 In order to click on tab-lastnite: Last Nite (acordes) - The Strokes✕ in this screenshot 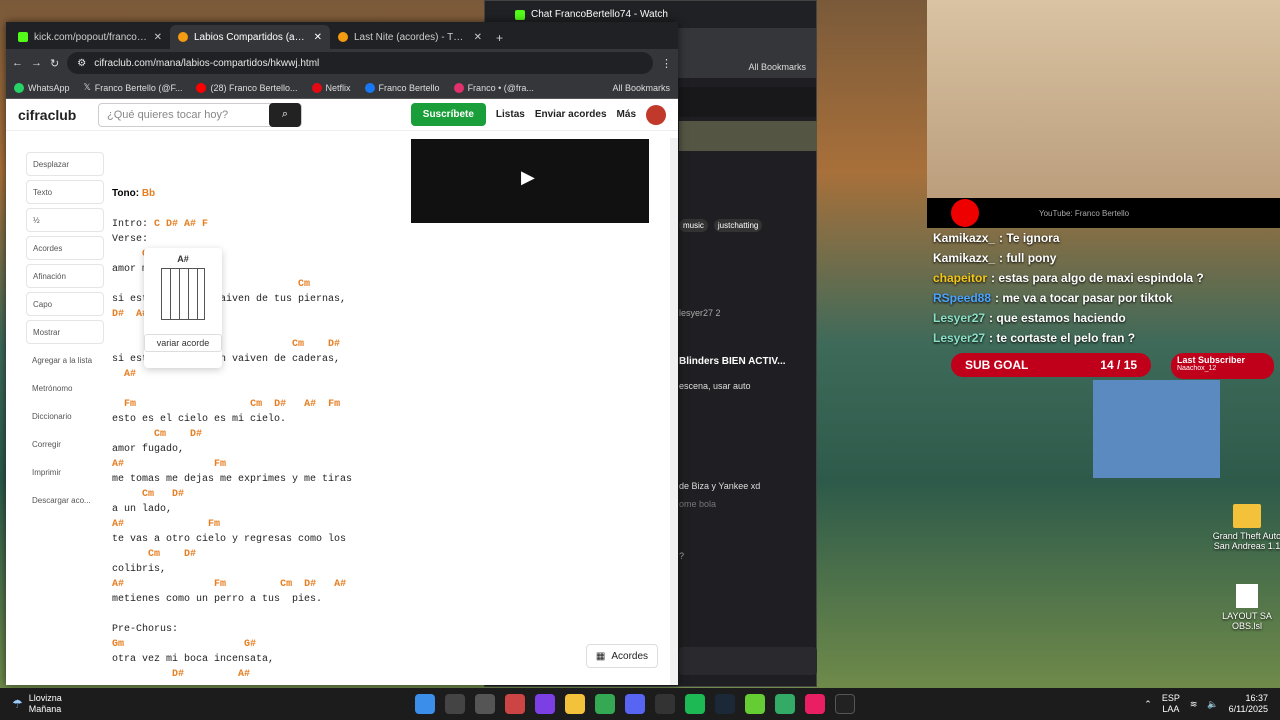, I will do `click(410, 37)`.